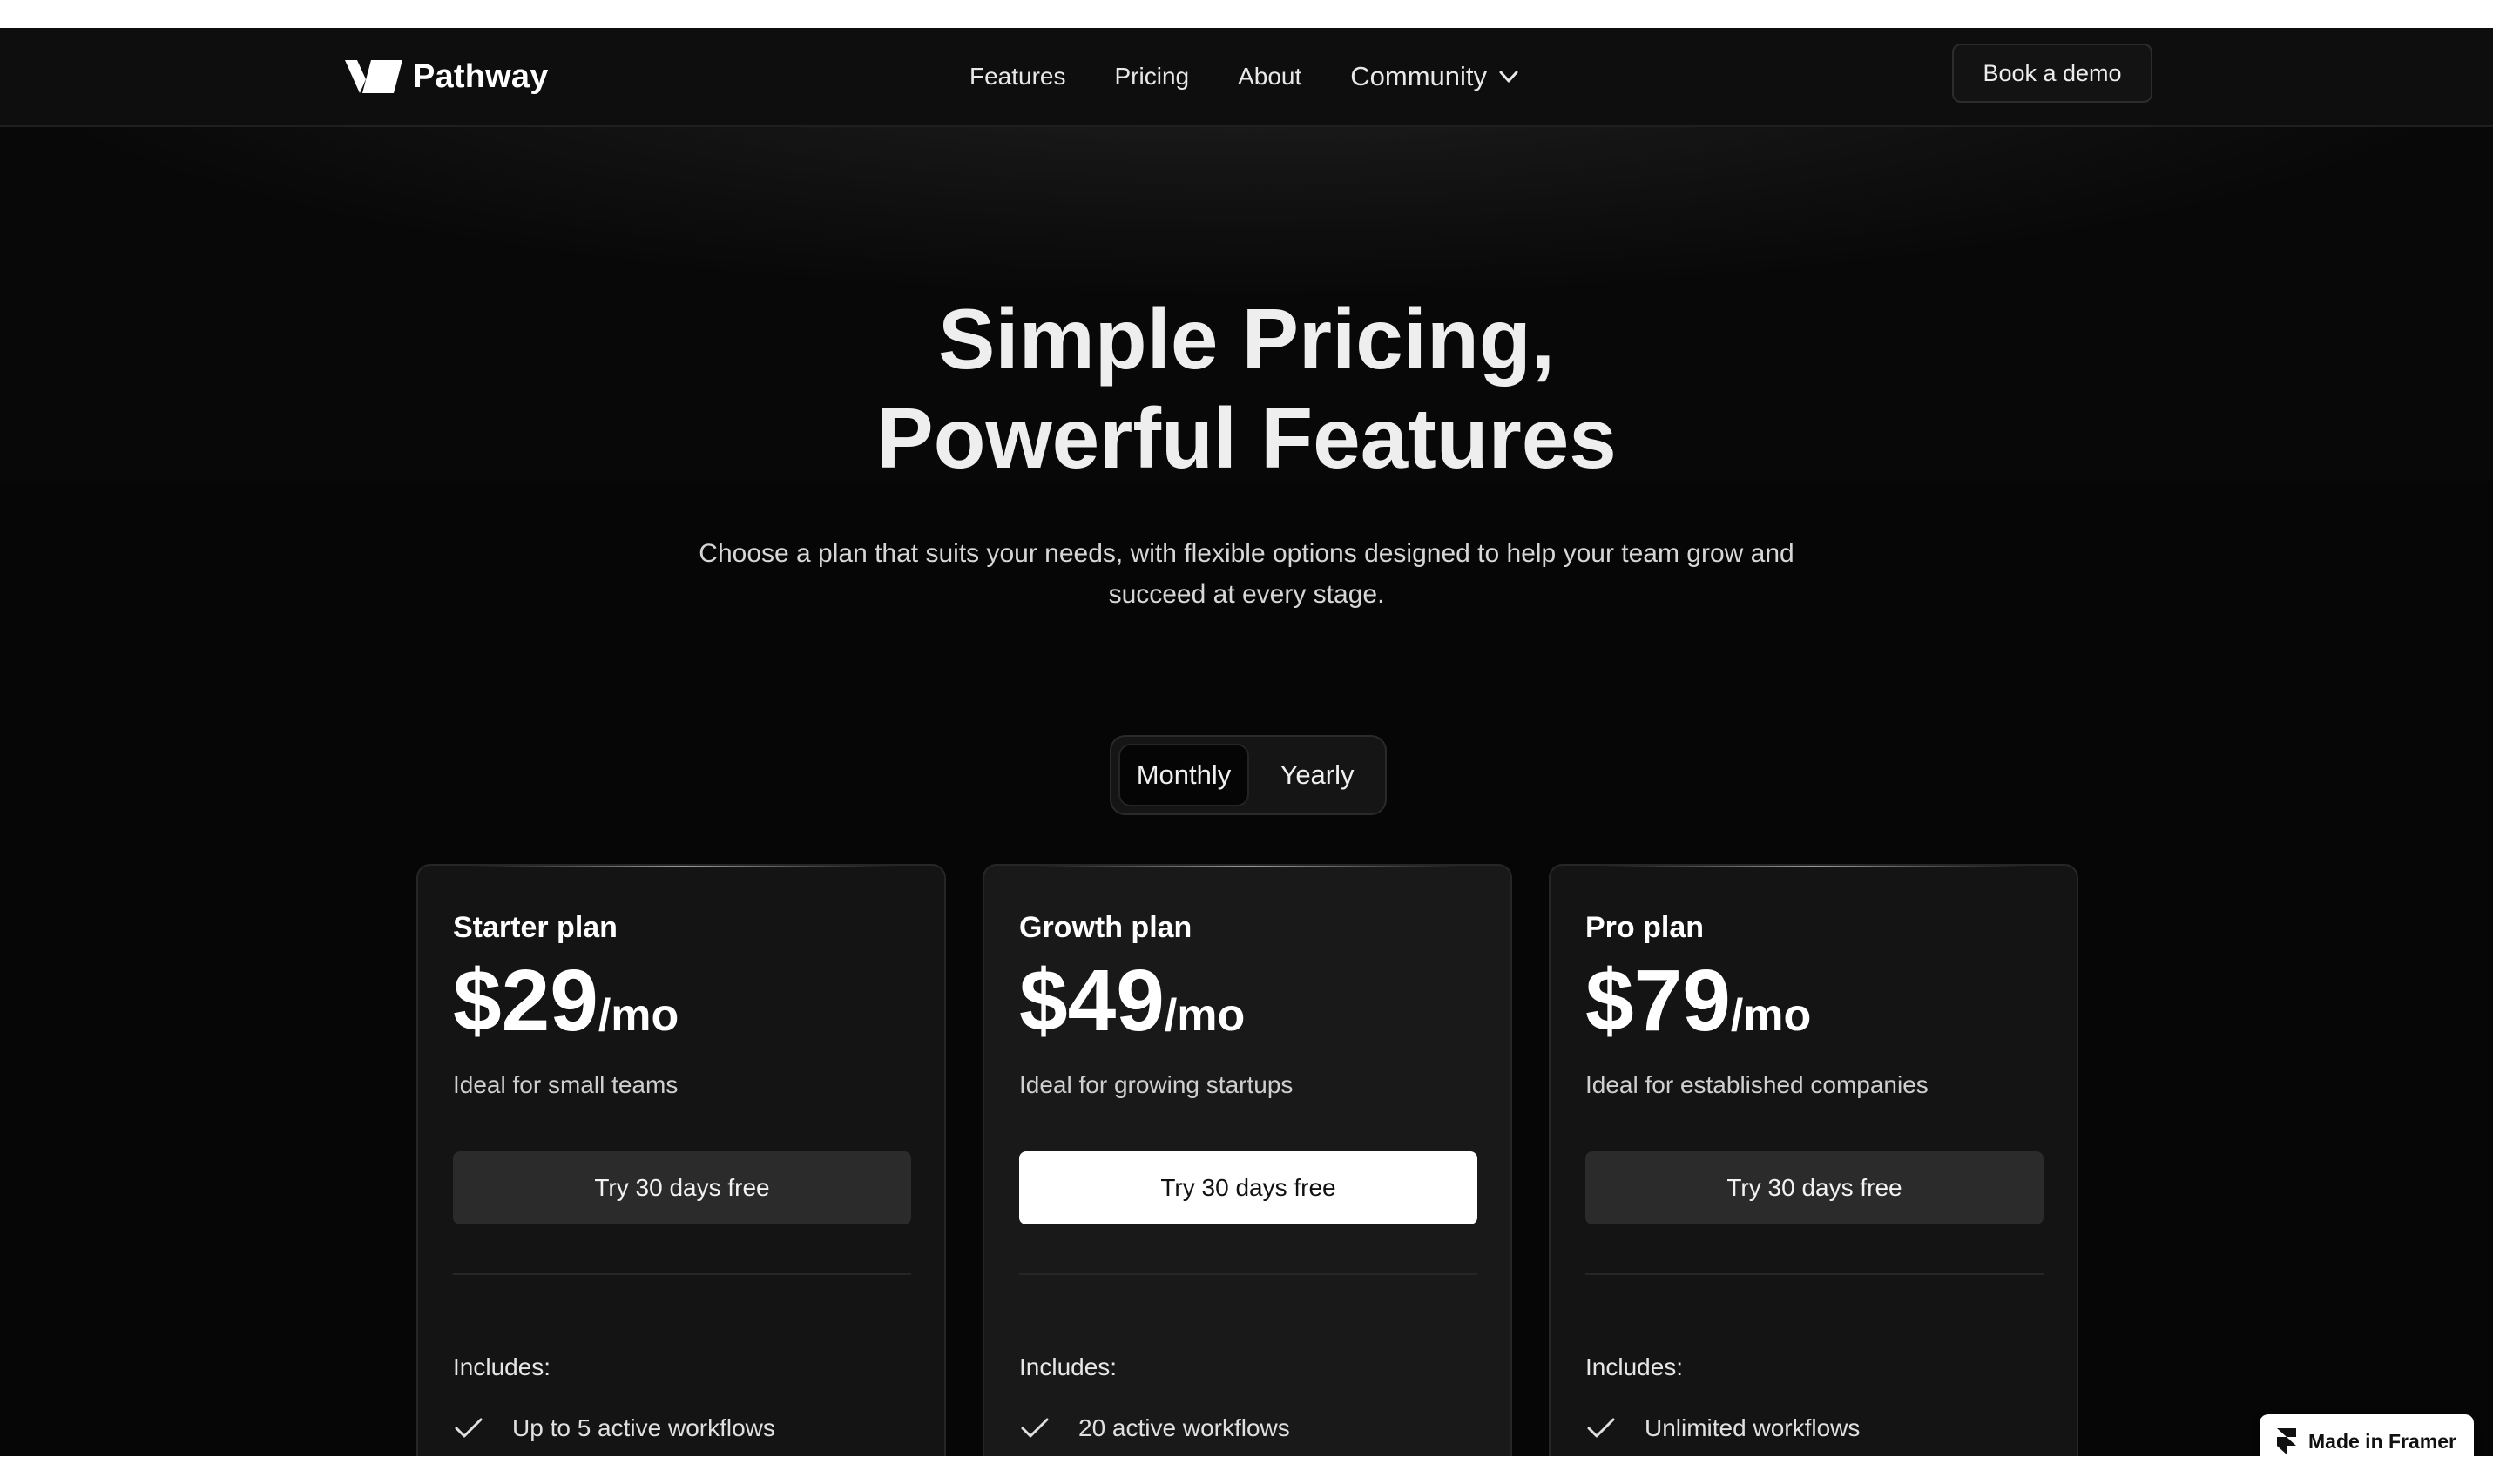 The height and width of the screenshot is (1484, 2493). What do you see at coordinates (1247, 438) in the screenshot?
I see `hero-title-line-2: Powerful Features` at bounding box center [1247, 438].